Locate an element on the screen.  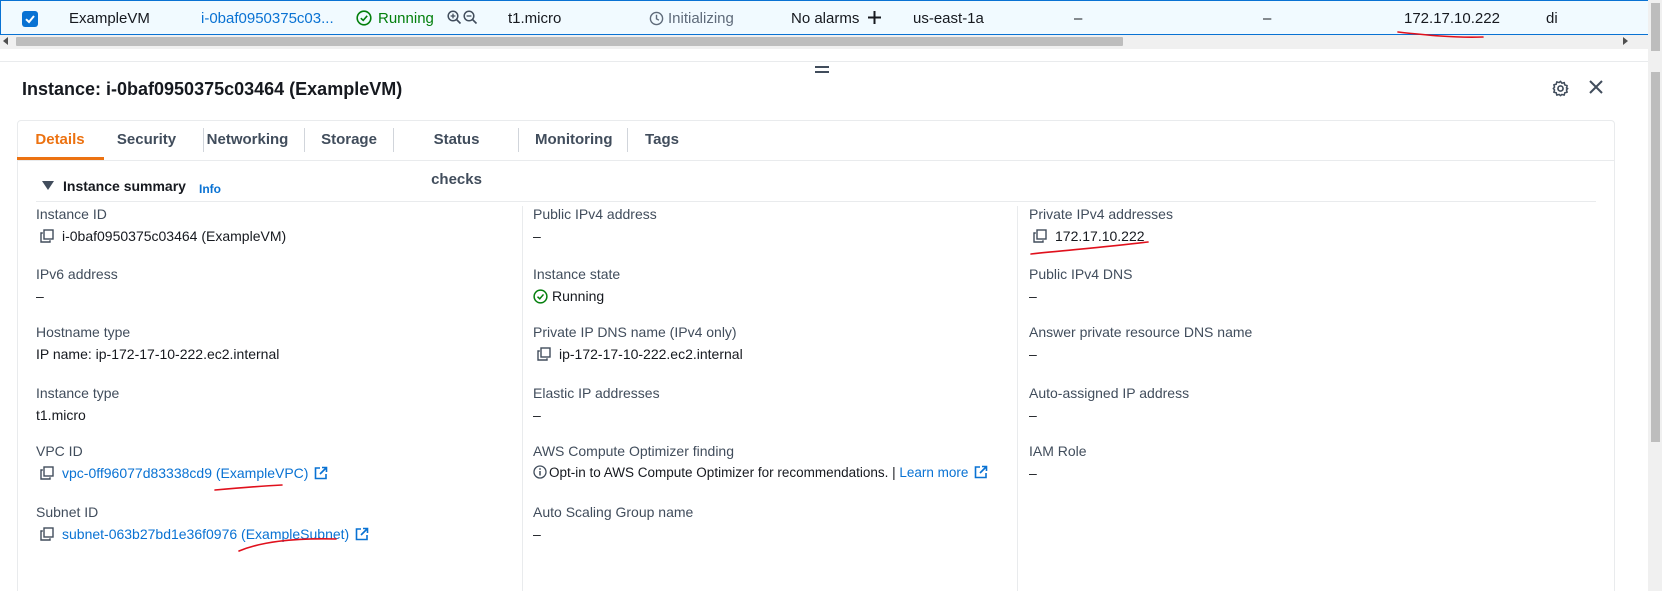
field-elastic-ip-addresses: Elastic IP addresses – is located at coordinates (596, 404).